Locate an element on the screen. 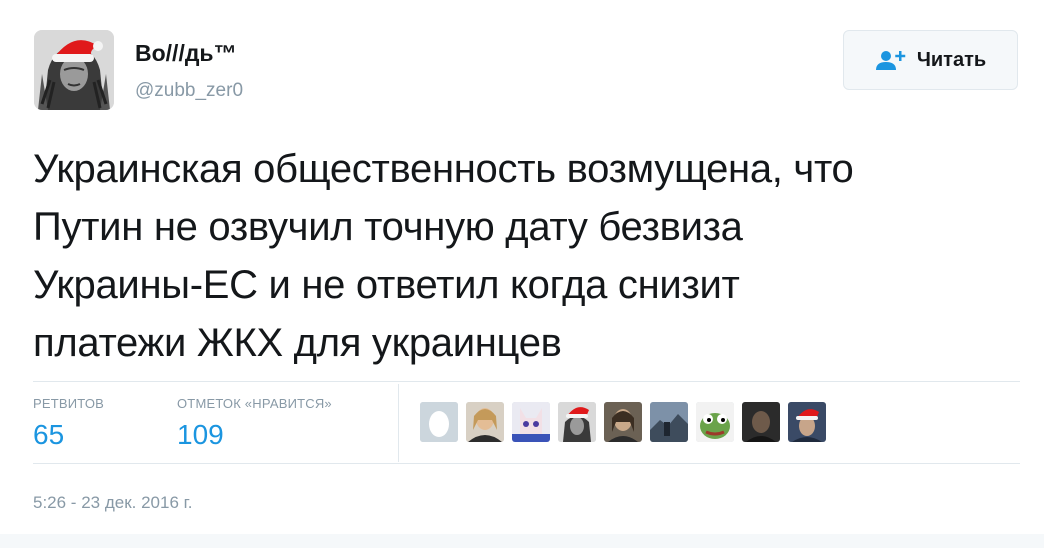 The width and height of the screenshot is (1044, 548). stats-divider-vertical is located at coordinates (398, 423).